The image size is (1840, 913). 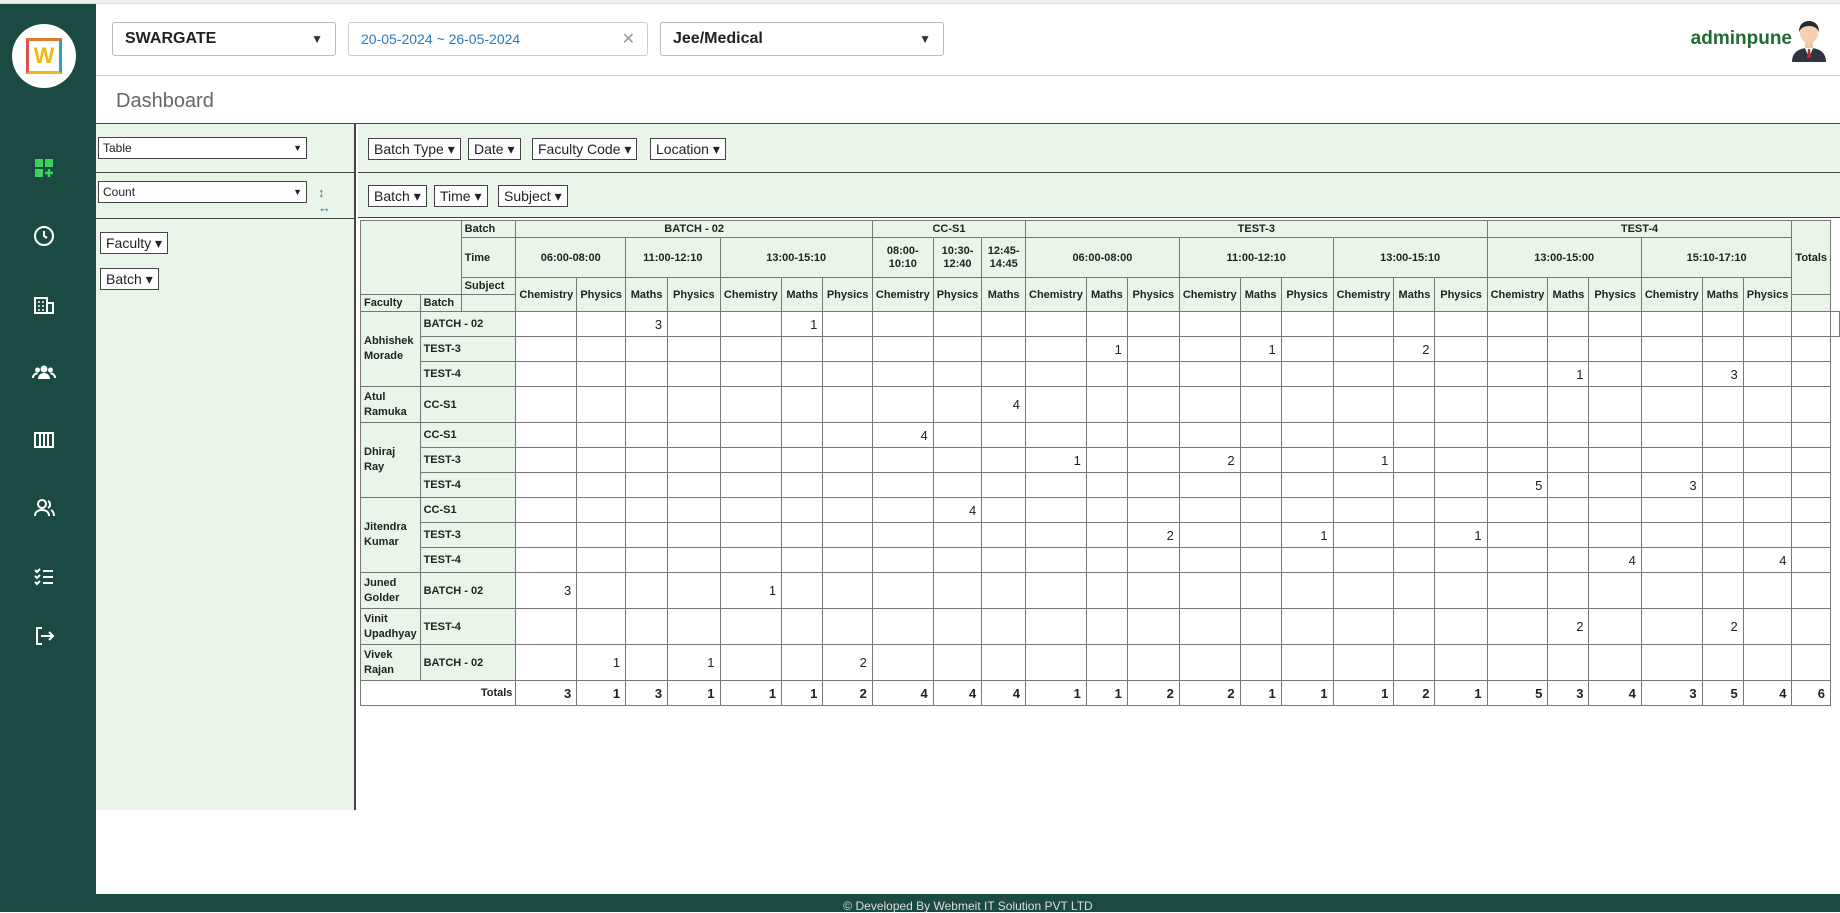 I want to click on col-attr-batch: Batch ▾, so click(x=397, y=196).